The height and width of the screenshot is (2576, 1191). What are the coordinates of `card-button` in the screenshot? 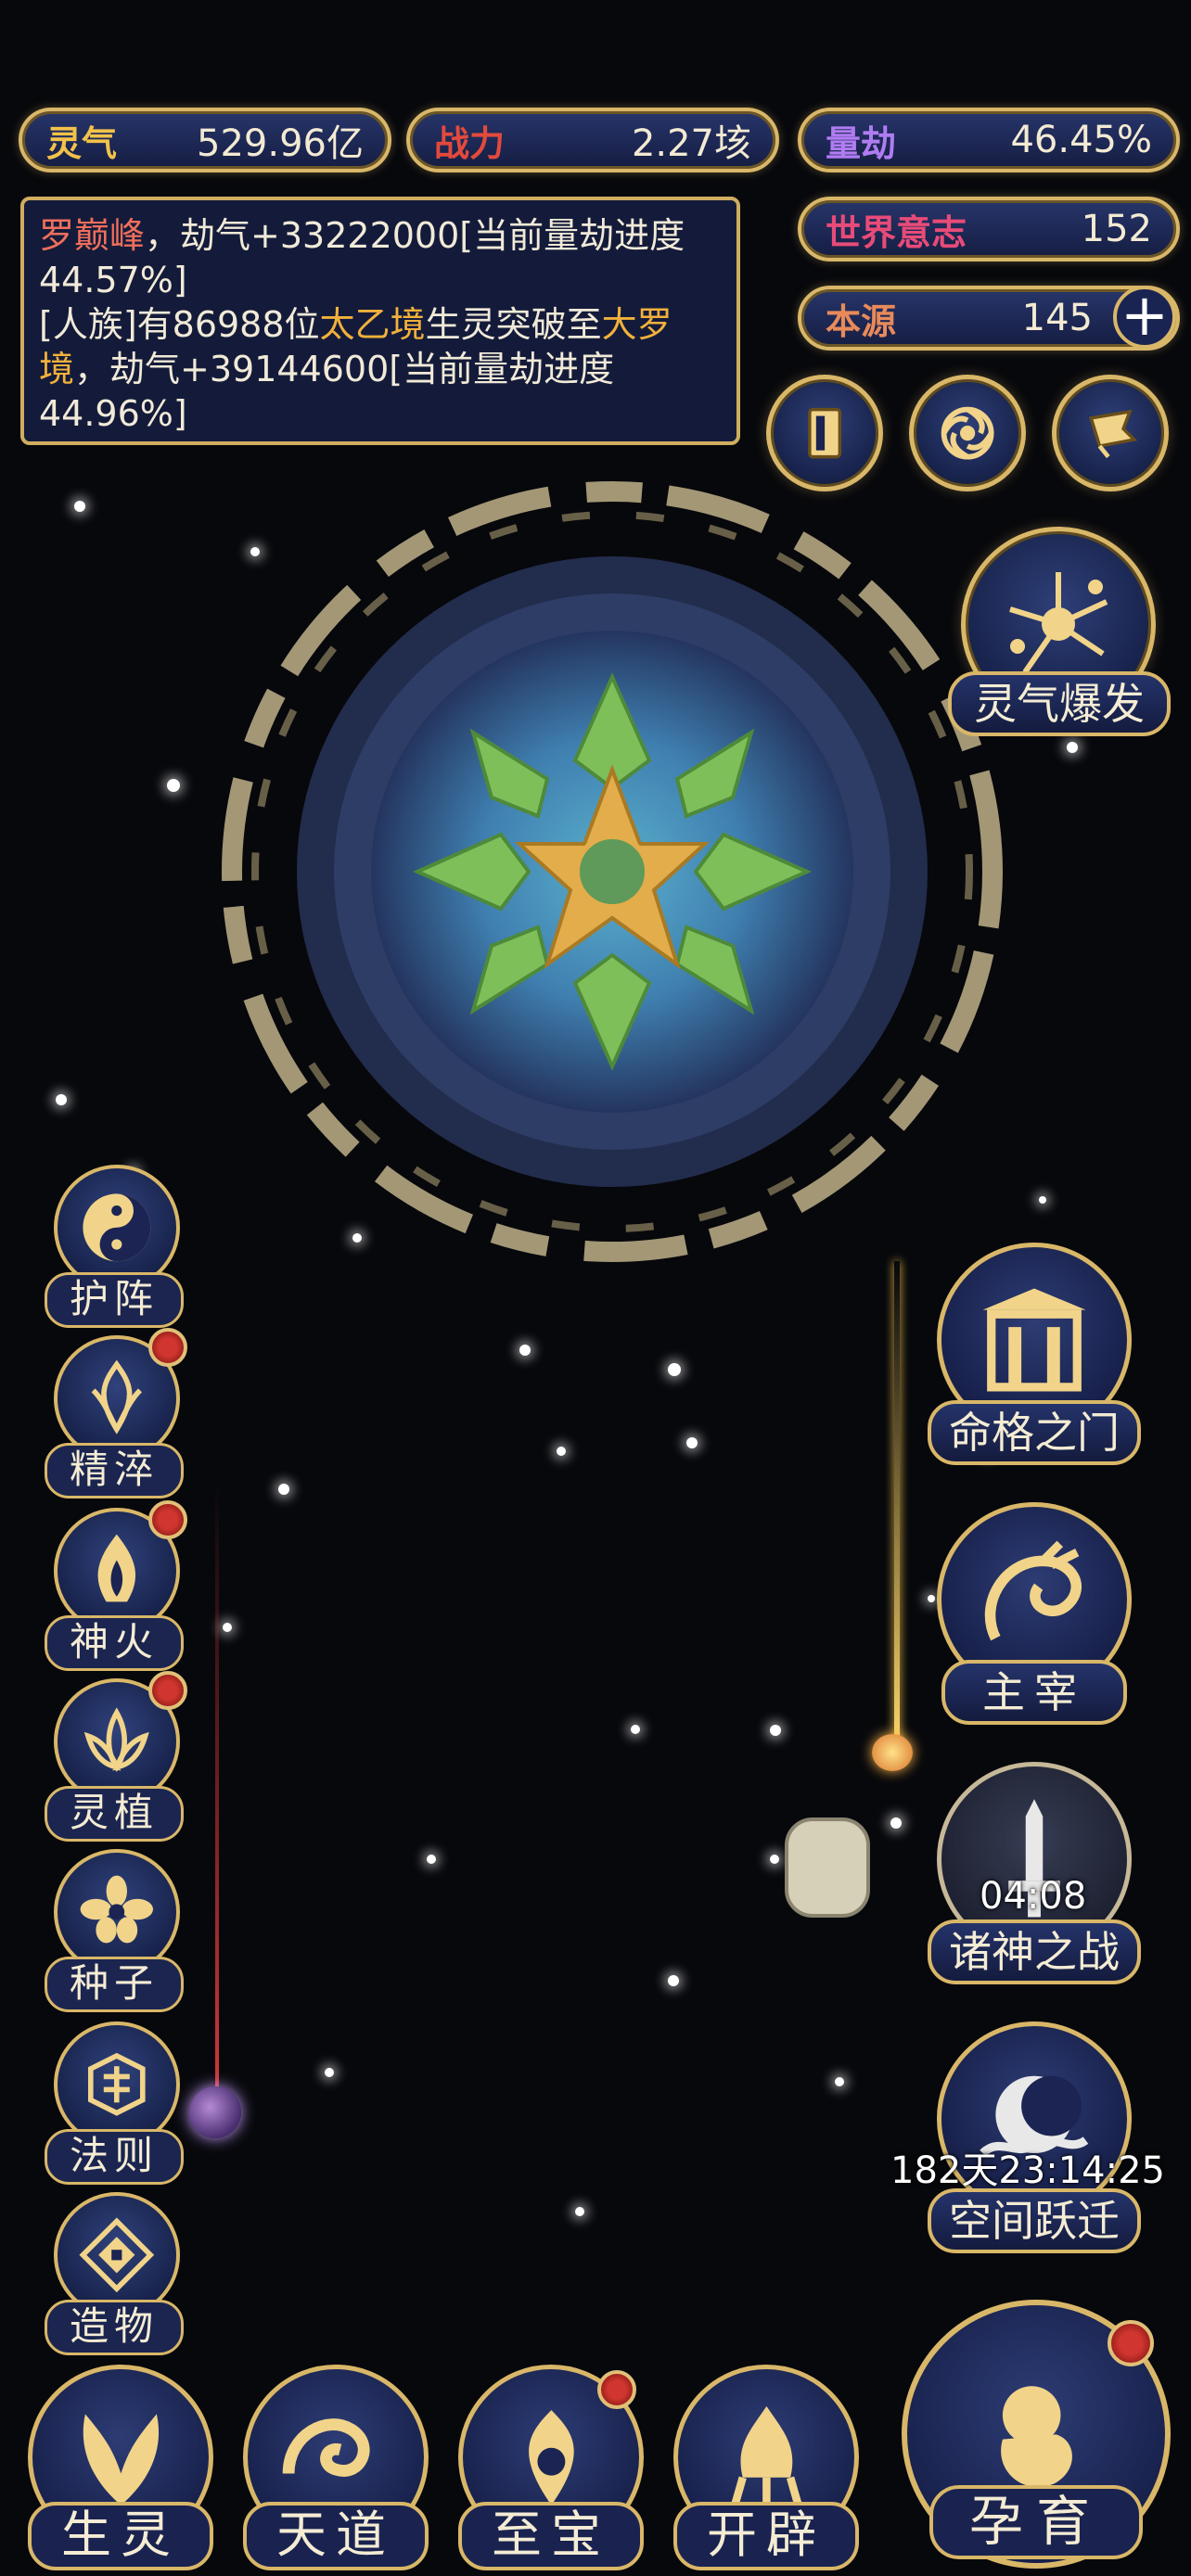 It's located at (824, 433).